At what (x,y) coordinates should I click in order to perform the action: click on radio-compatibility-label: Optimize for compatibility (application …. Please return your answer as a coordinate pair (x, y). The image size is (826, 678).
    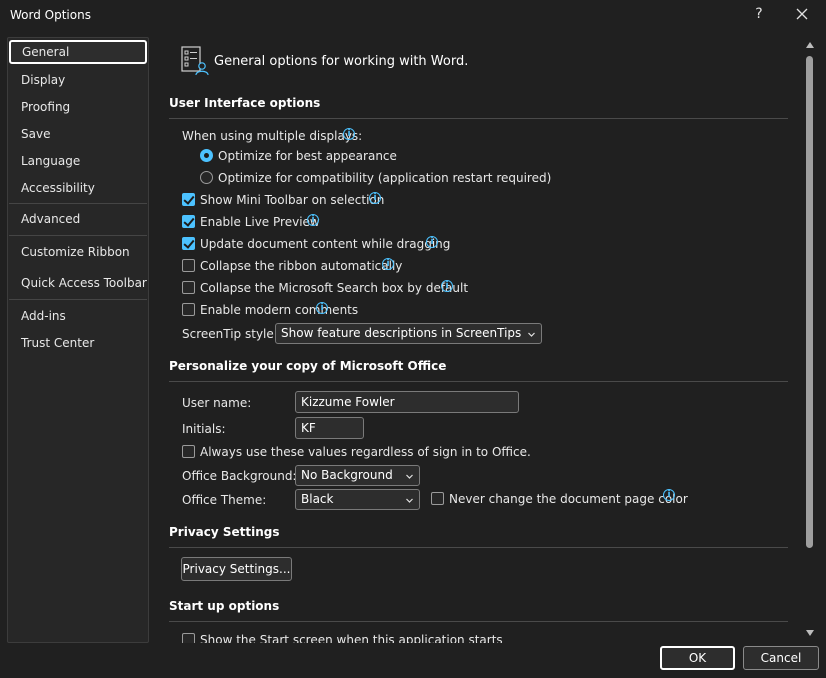
    Looking at the image, I should click on (385, 178).